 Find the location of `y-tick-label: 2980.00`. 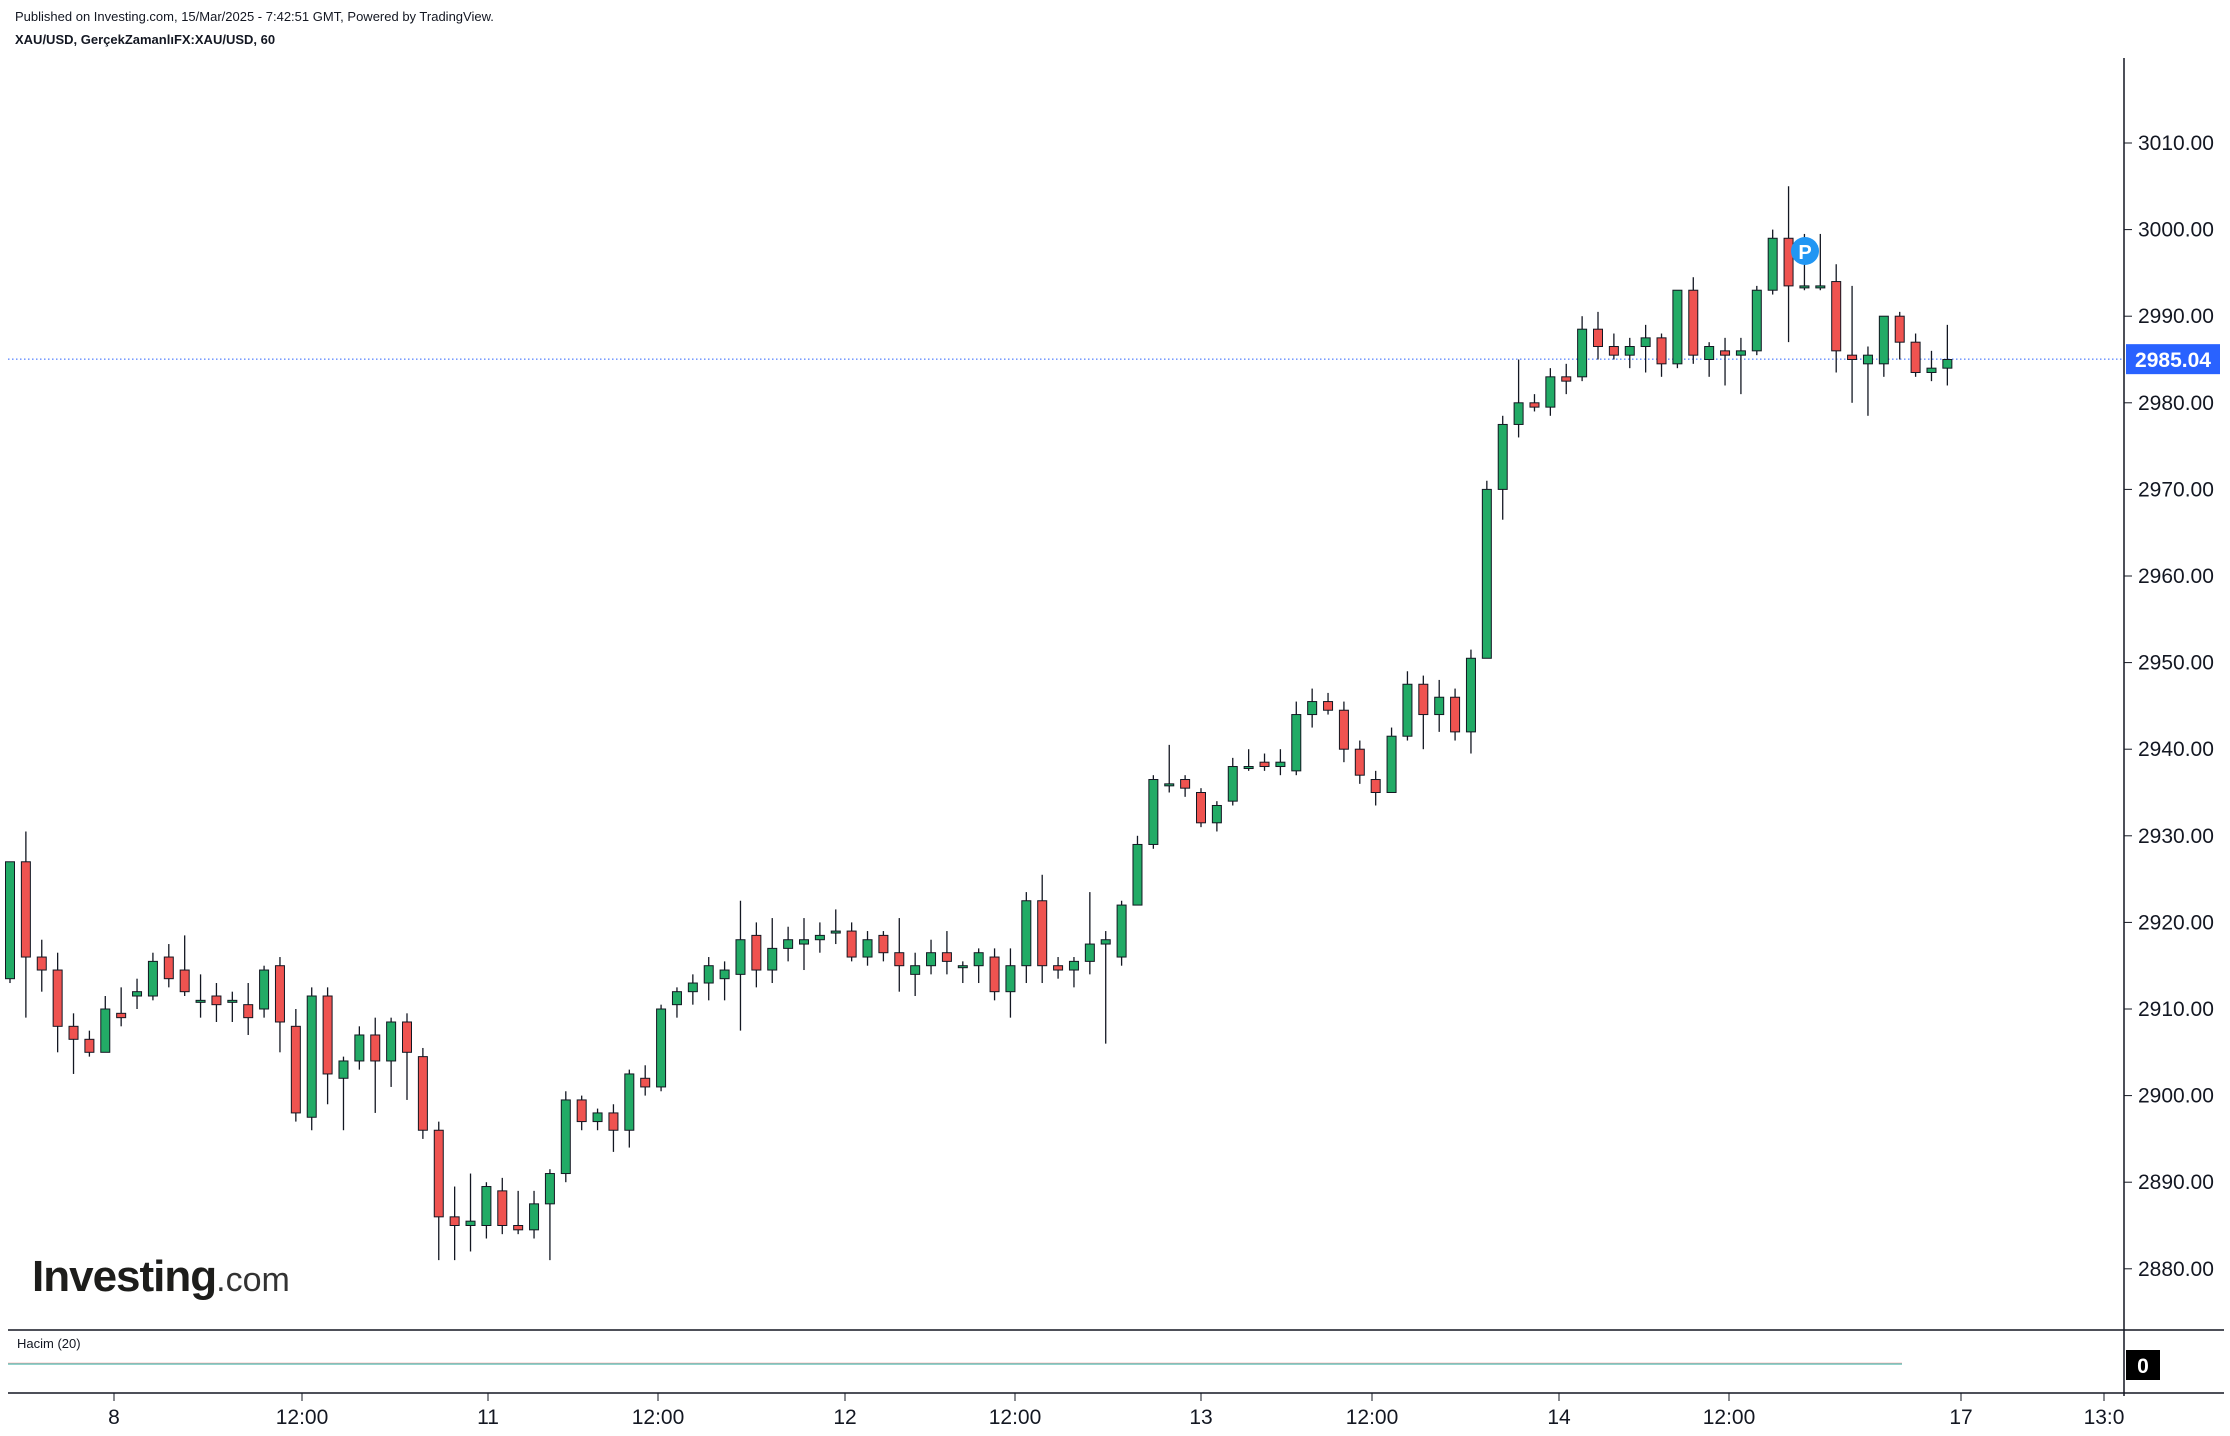

y-tick-label: 2980.00 is located at coordinates (2176, 403).